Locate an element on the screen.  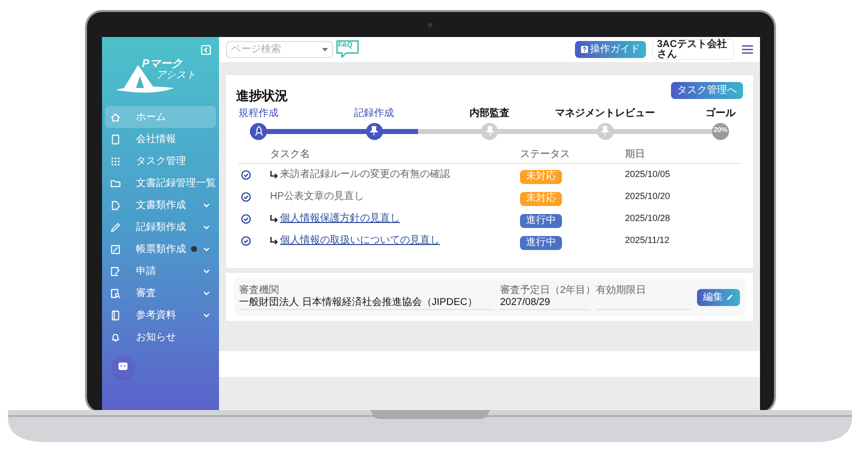
step-label: ゴール is located at coordinates (721, 113).